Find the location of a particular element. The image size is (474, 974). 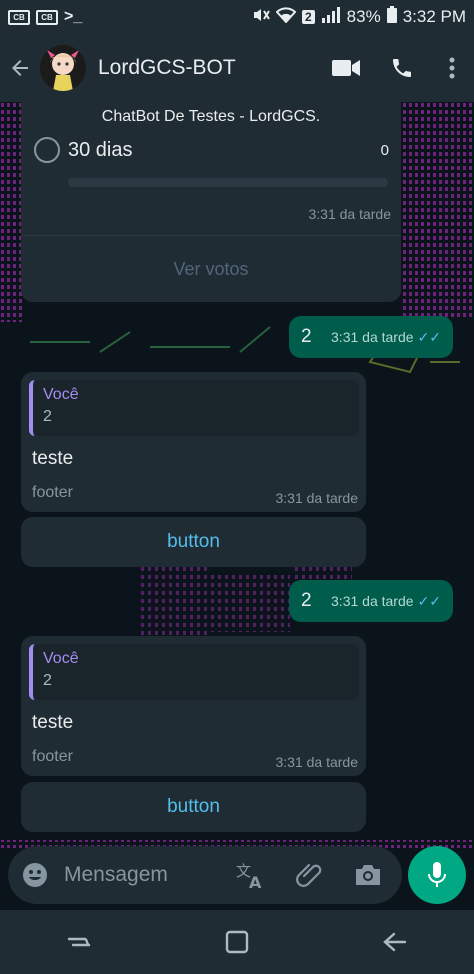

video-camera-icon is located at coordinates (346, 68).